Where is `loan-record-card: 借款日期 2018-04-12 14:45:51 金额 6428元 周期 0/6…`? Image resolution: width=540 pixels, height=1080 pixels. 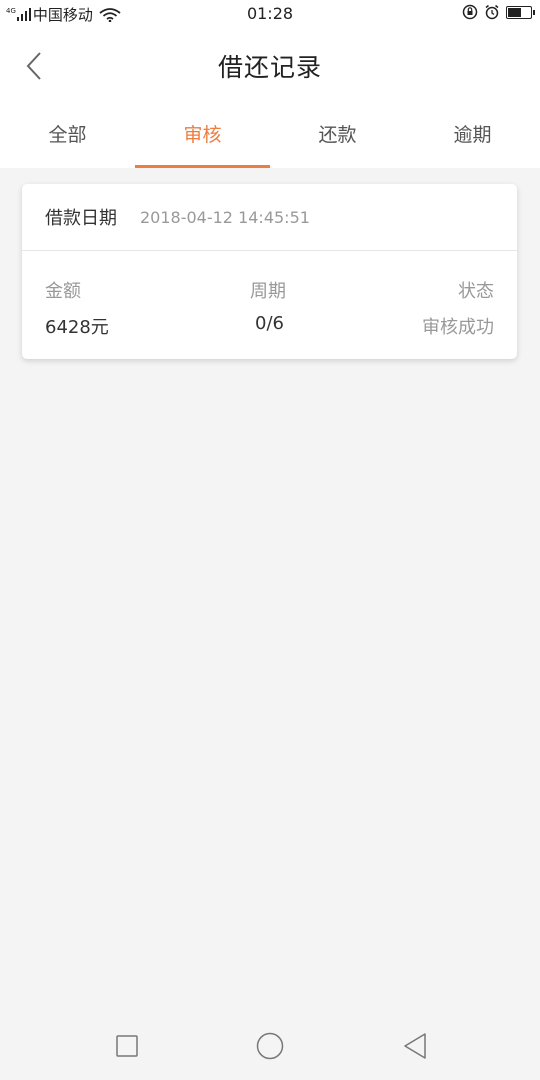 loan-record-card: 借款日期 2018-04-12 14:45:51 金额 6428元 周期 0/6… is located at coordinates (269, 271).